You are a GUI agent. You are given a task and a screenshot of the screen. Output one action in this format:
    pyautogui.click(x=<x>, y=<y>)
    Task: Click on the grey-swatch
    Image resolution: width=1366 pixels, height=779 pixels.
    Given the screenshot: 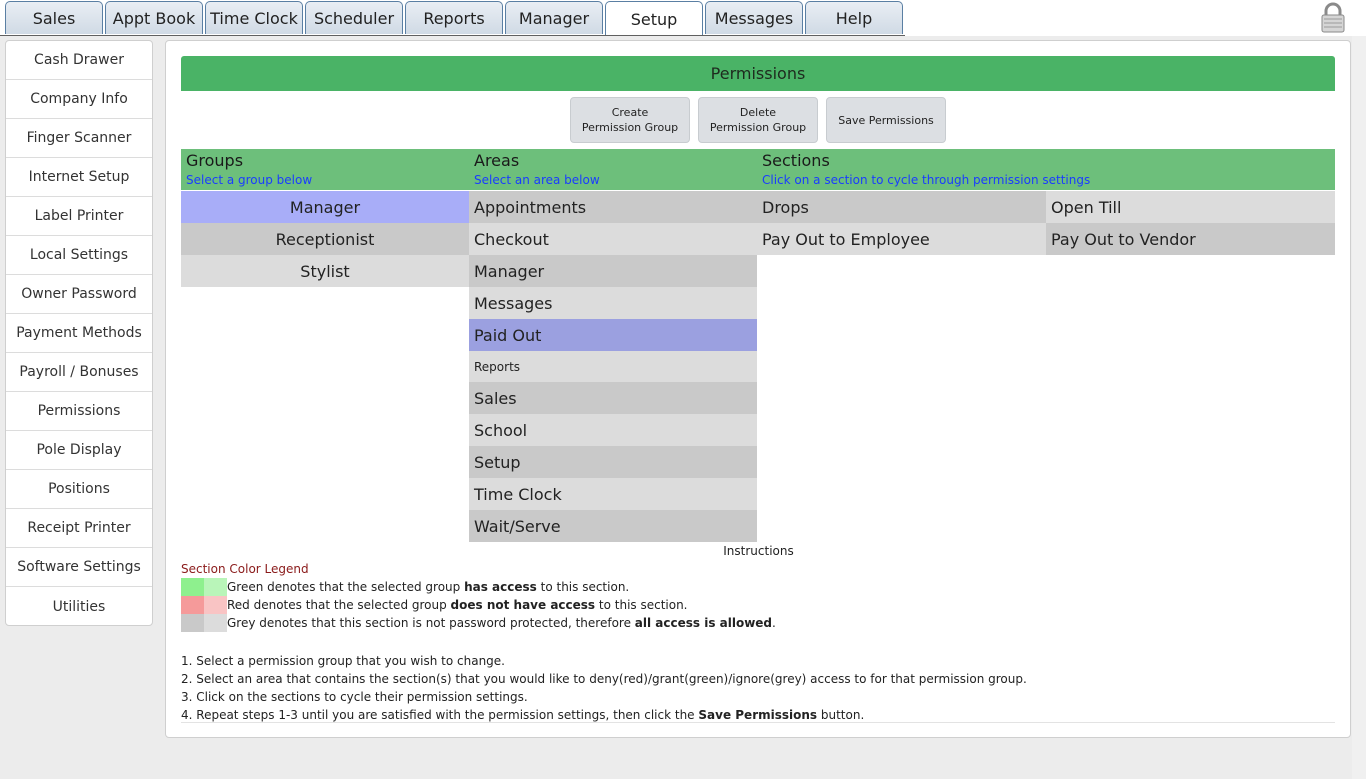 What is the action you would take?
    pyautogui.click(x=192, y=623)
    